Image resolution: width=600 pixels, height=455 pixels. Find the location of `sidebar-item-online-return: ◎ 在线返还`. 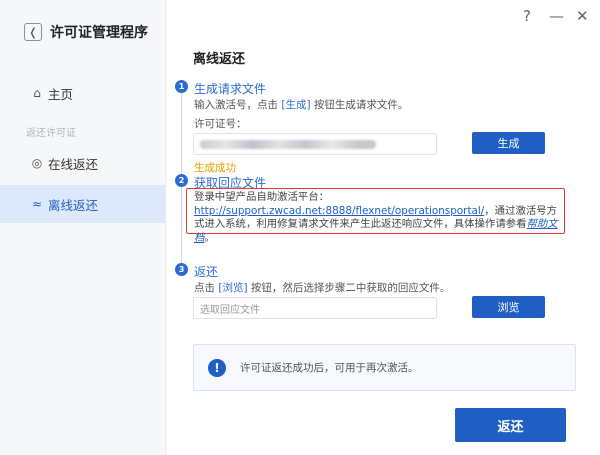

sidebar-item-online-return: ◎ 在线返还 is located at coordinates (83, 163).